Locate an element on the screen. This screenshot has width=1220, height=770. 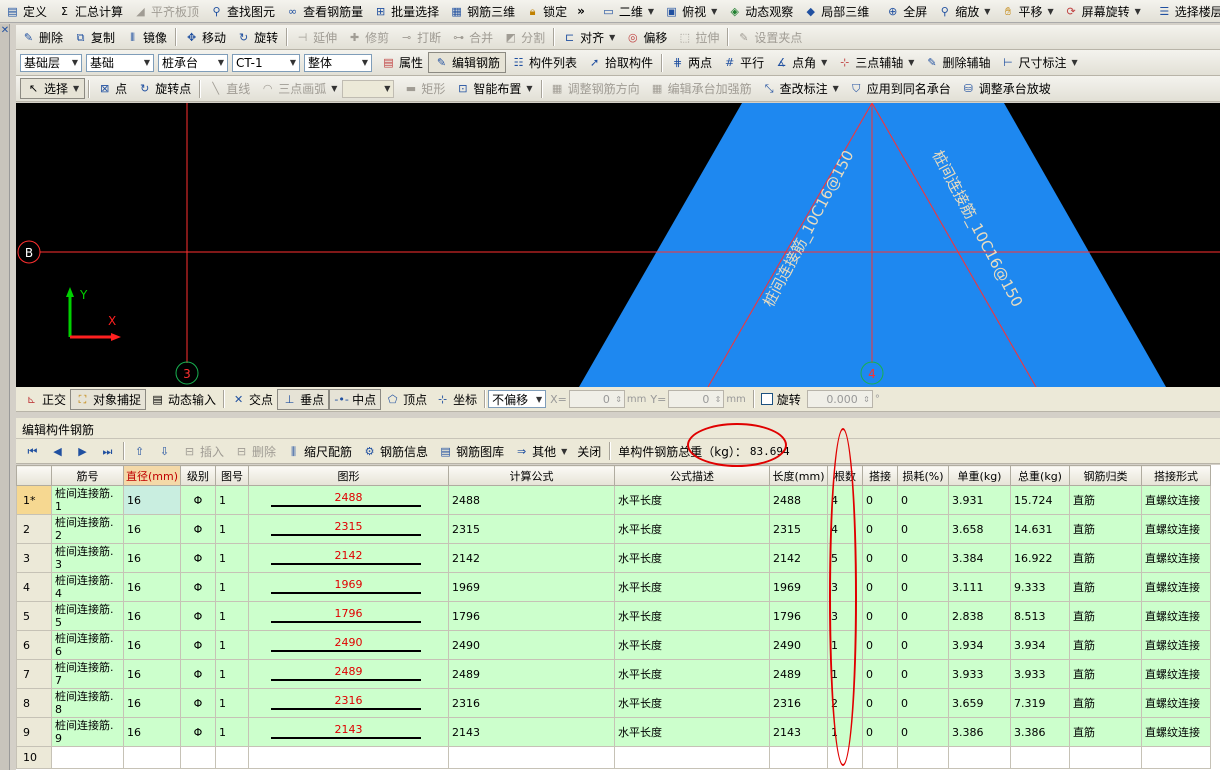
pick-member-button: ➚ 拾取构件 is located at coordinates (620, 62).